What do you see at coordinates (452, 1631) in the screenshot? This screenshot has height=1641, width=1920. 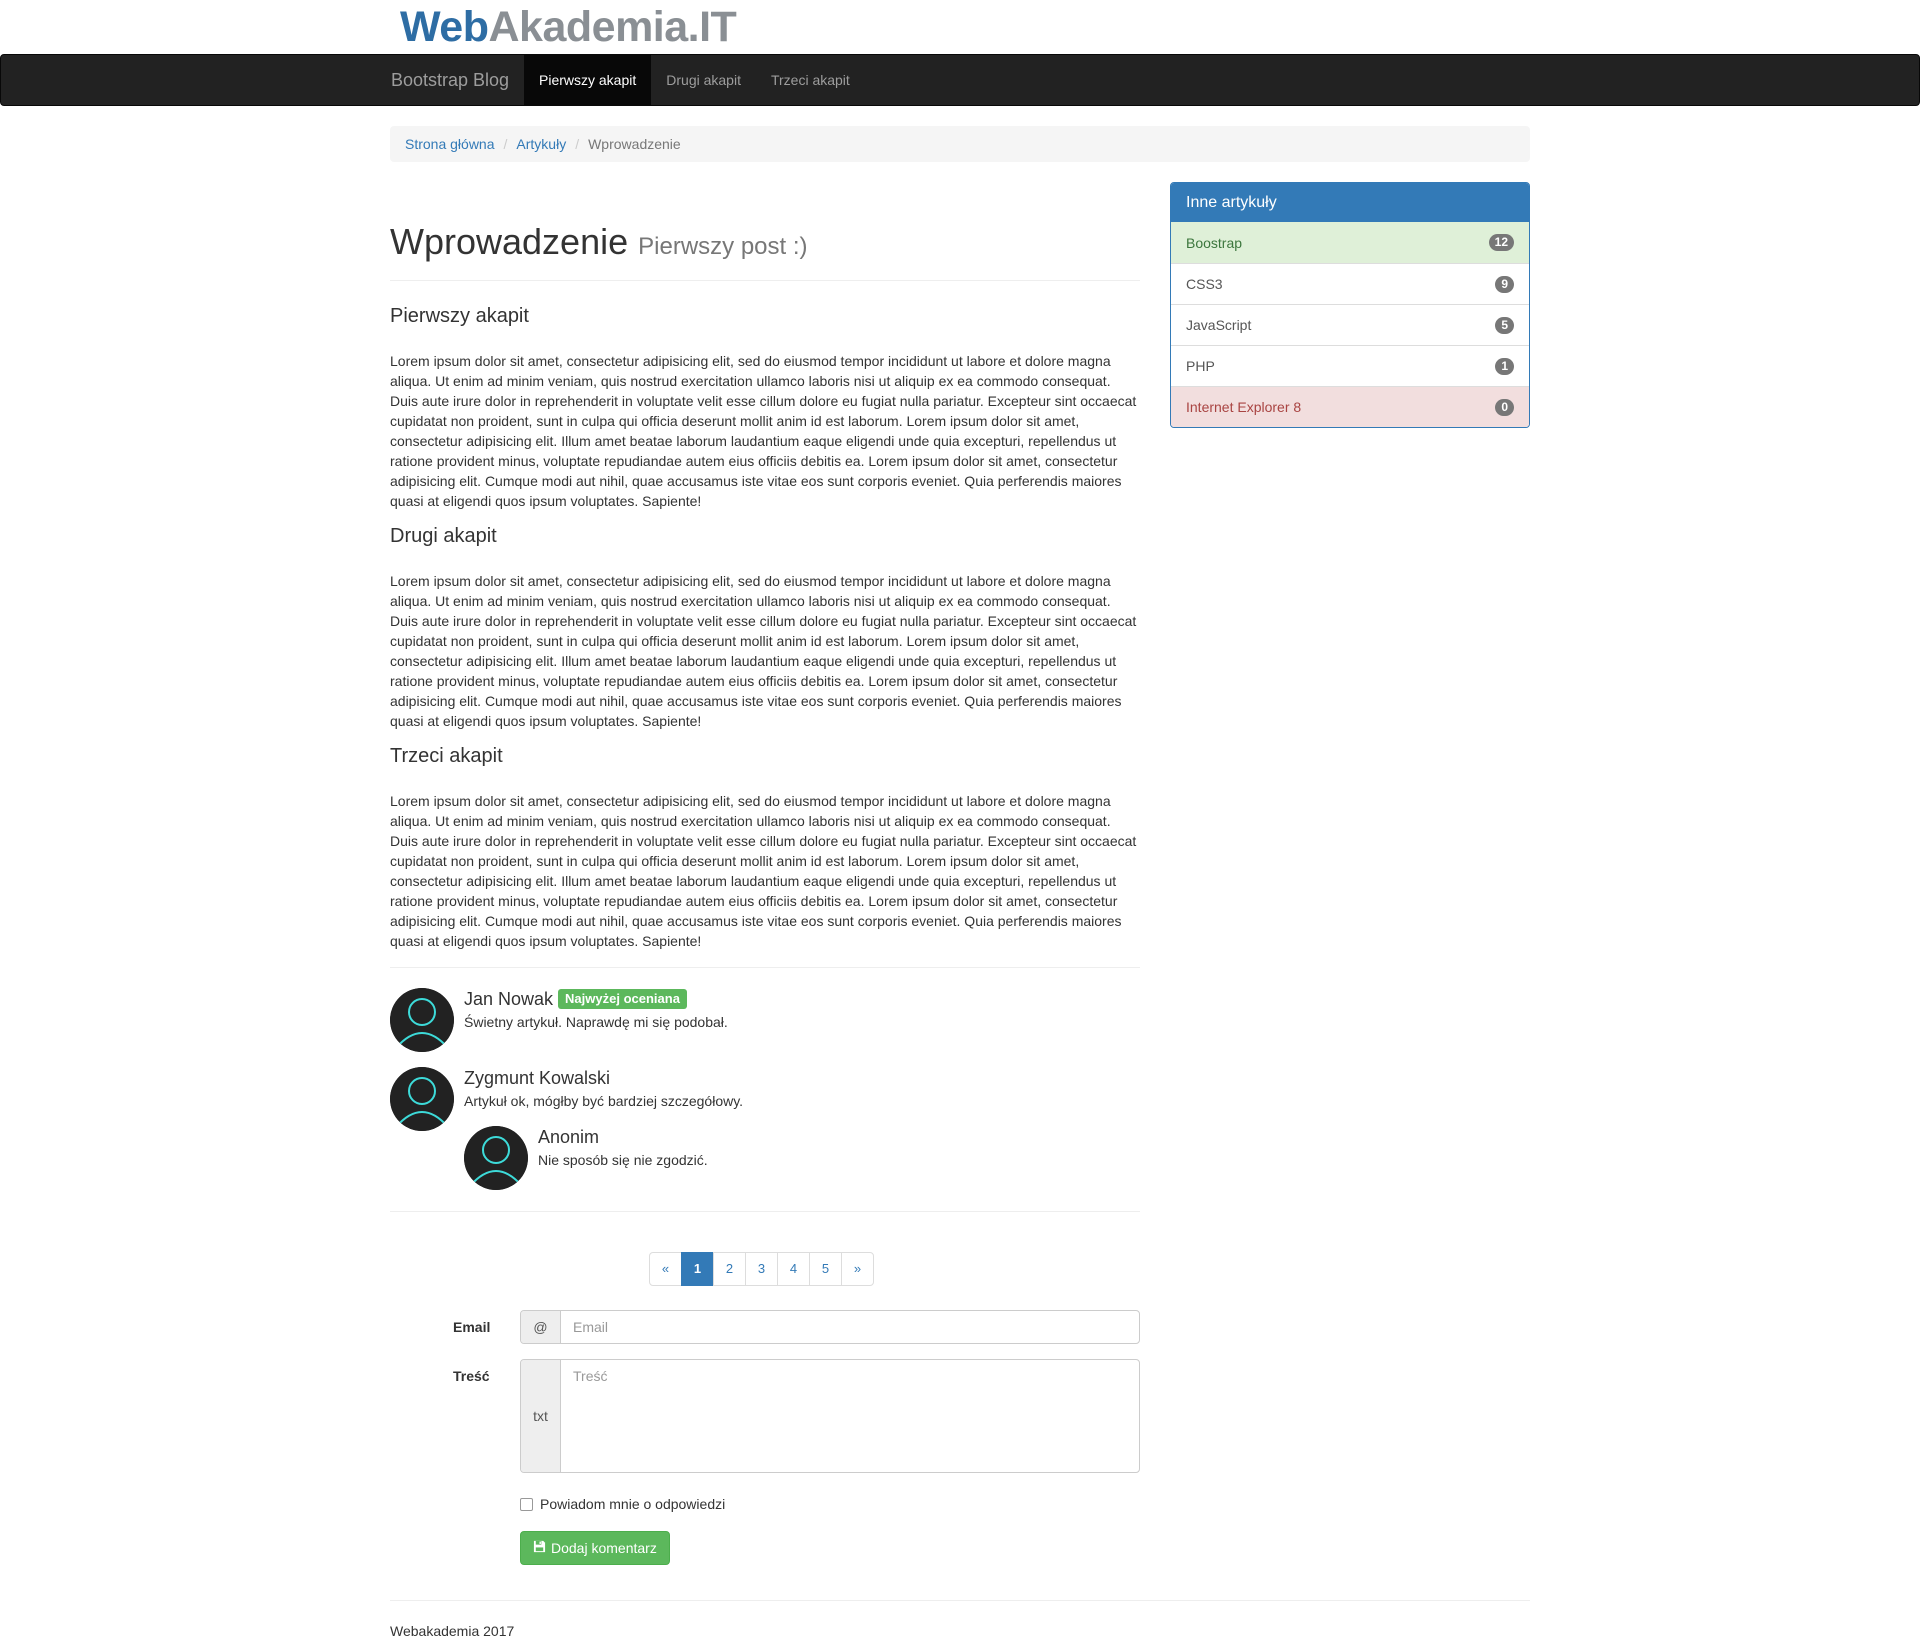 I see `footer-text: Webakademia 2017` at bounding box center [452, 1631].